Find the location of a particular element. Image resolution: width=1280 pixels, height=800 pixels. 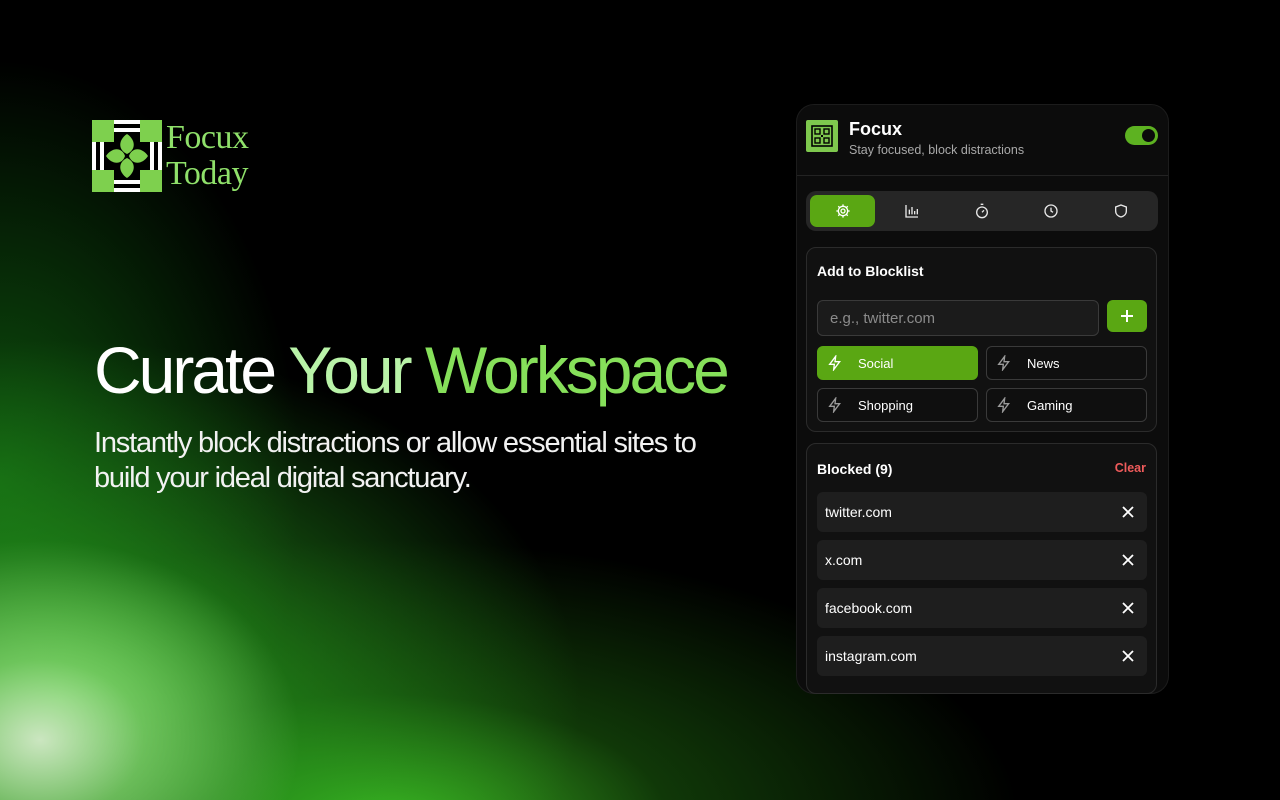

popup-header: Focux Stay focused, block distractions is located at coordinates (982, 140).